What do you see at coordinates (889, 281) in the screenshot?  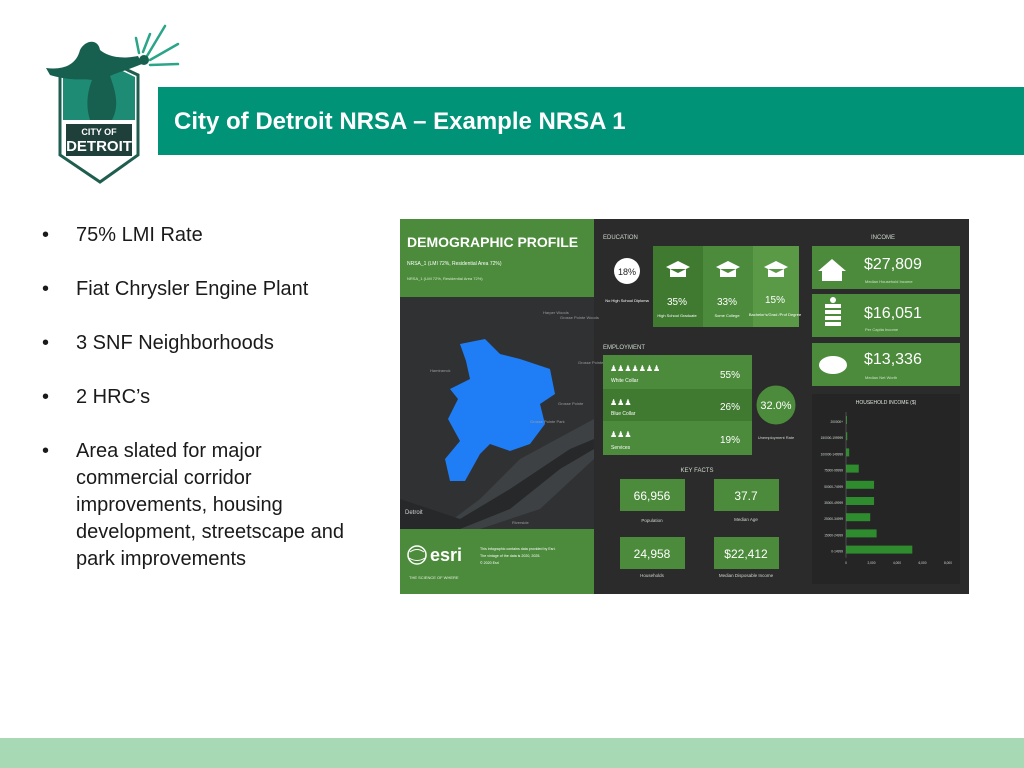 I see `income-label: Median Household Income` at bounding box center [889, 281].